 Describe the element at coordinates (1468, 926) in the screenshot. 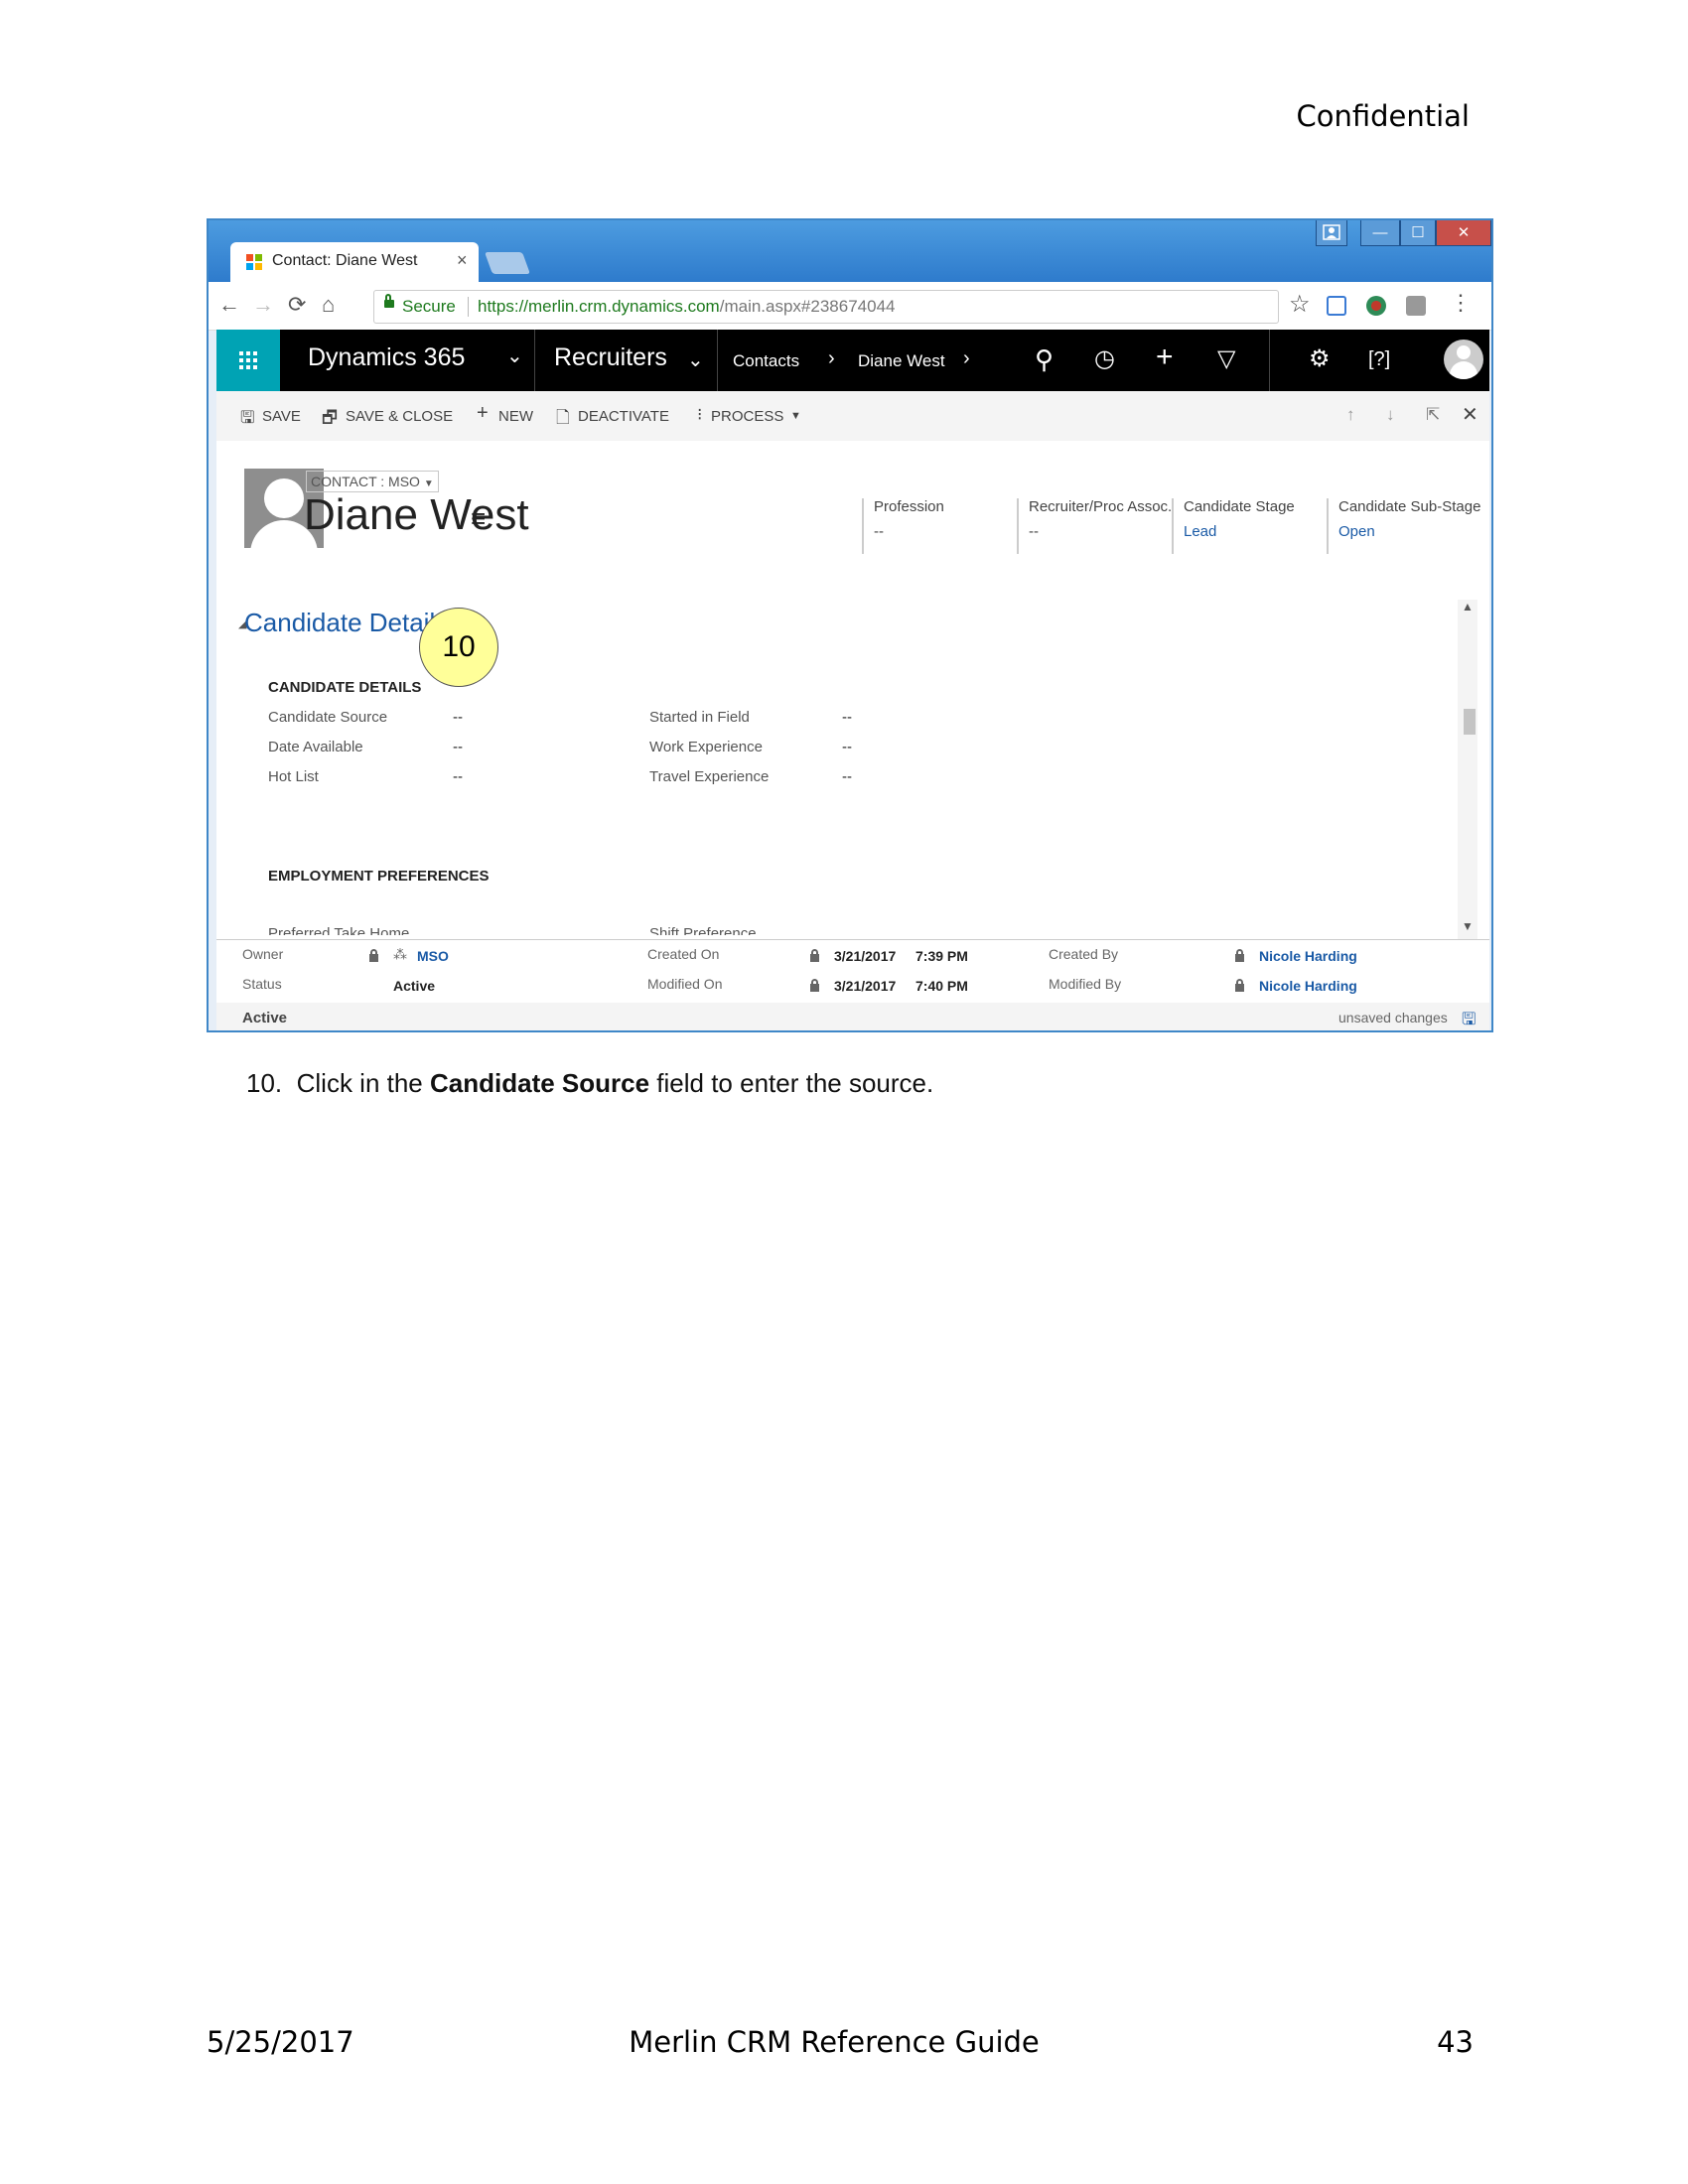

I see `scroll-down-icon: ▼` at that location.